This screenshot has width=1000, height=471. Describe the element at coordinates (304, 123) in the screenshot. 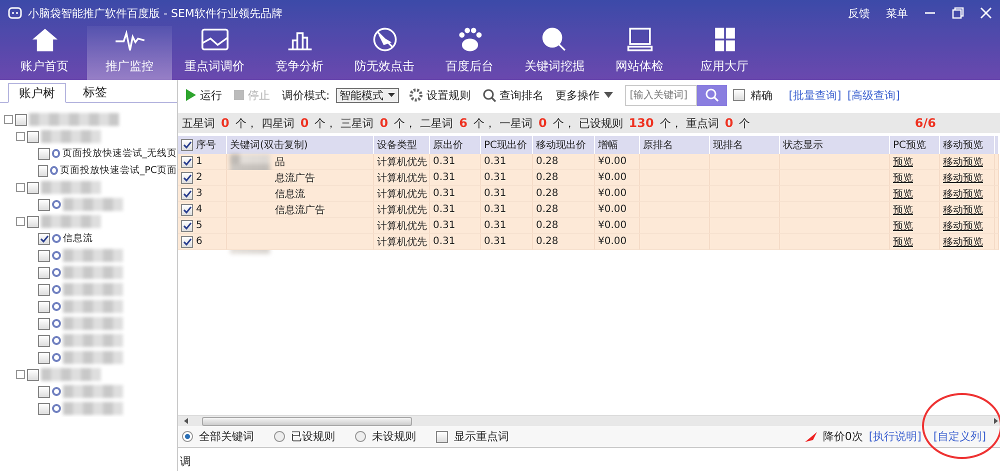

I see `stat-count: 0` at that location.